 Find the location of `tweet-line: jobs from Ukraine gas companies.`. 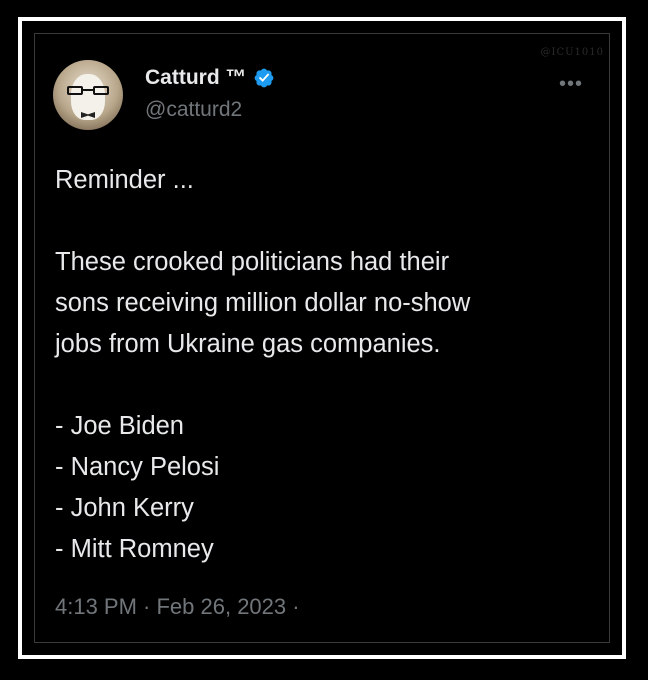

tweet-line: jobs from Ukraine gas companies. is located at coordinates (248, 344).